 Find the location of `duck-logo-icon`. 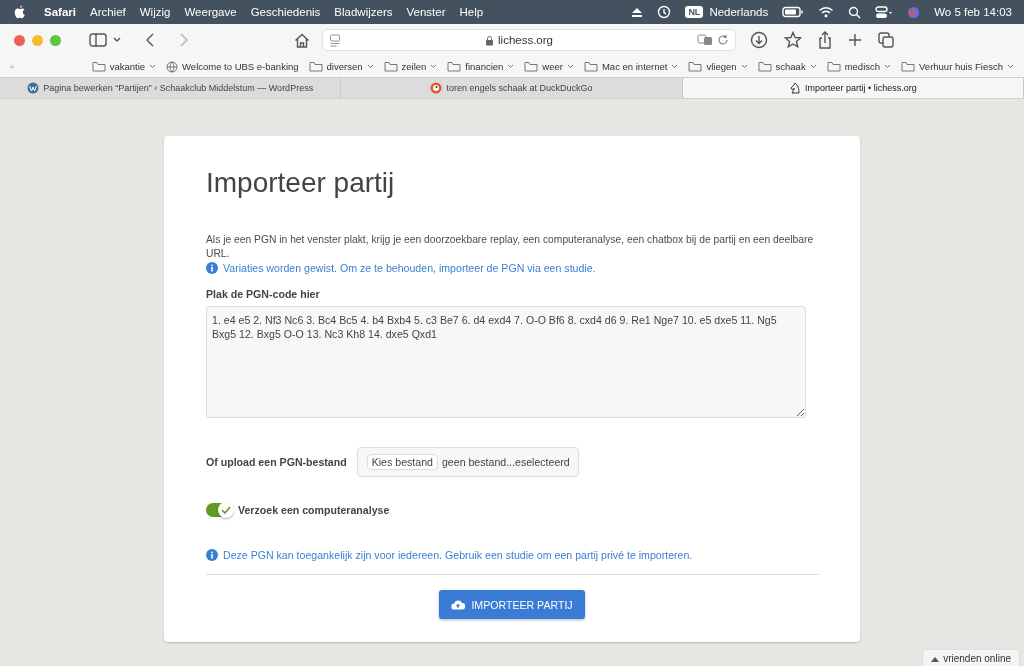

duck-logo-icon is located at coordinates (436, 88).